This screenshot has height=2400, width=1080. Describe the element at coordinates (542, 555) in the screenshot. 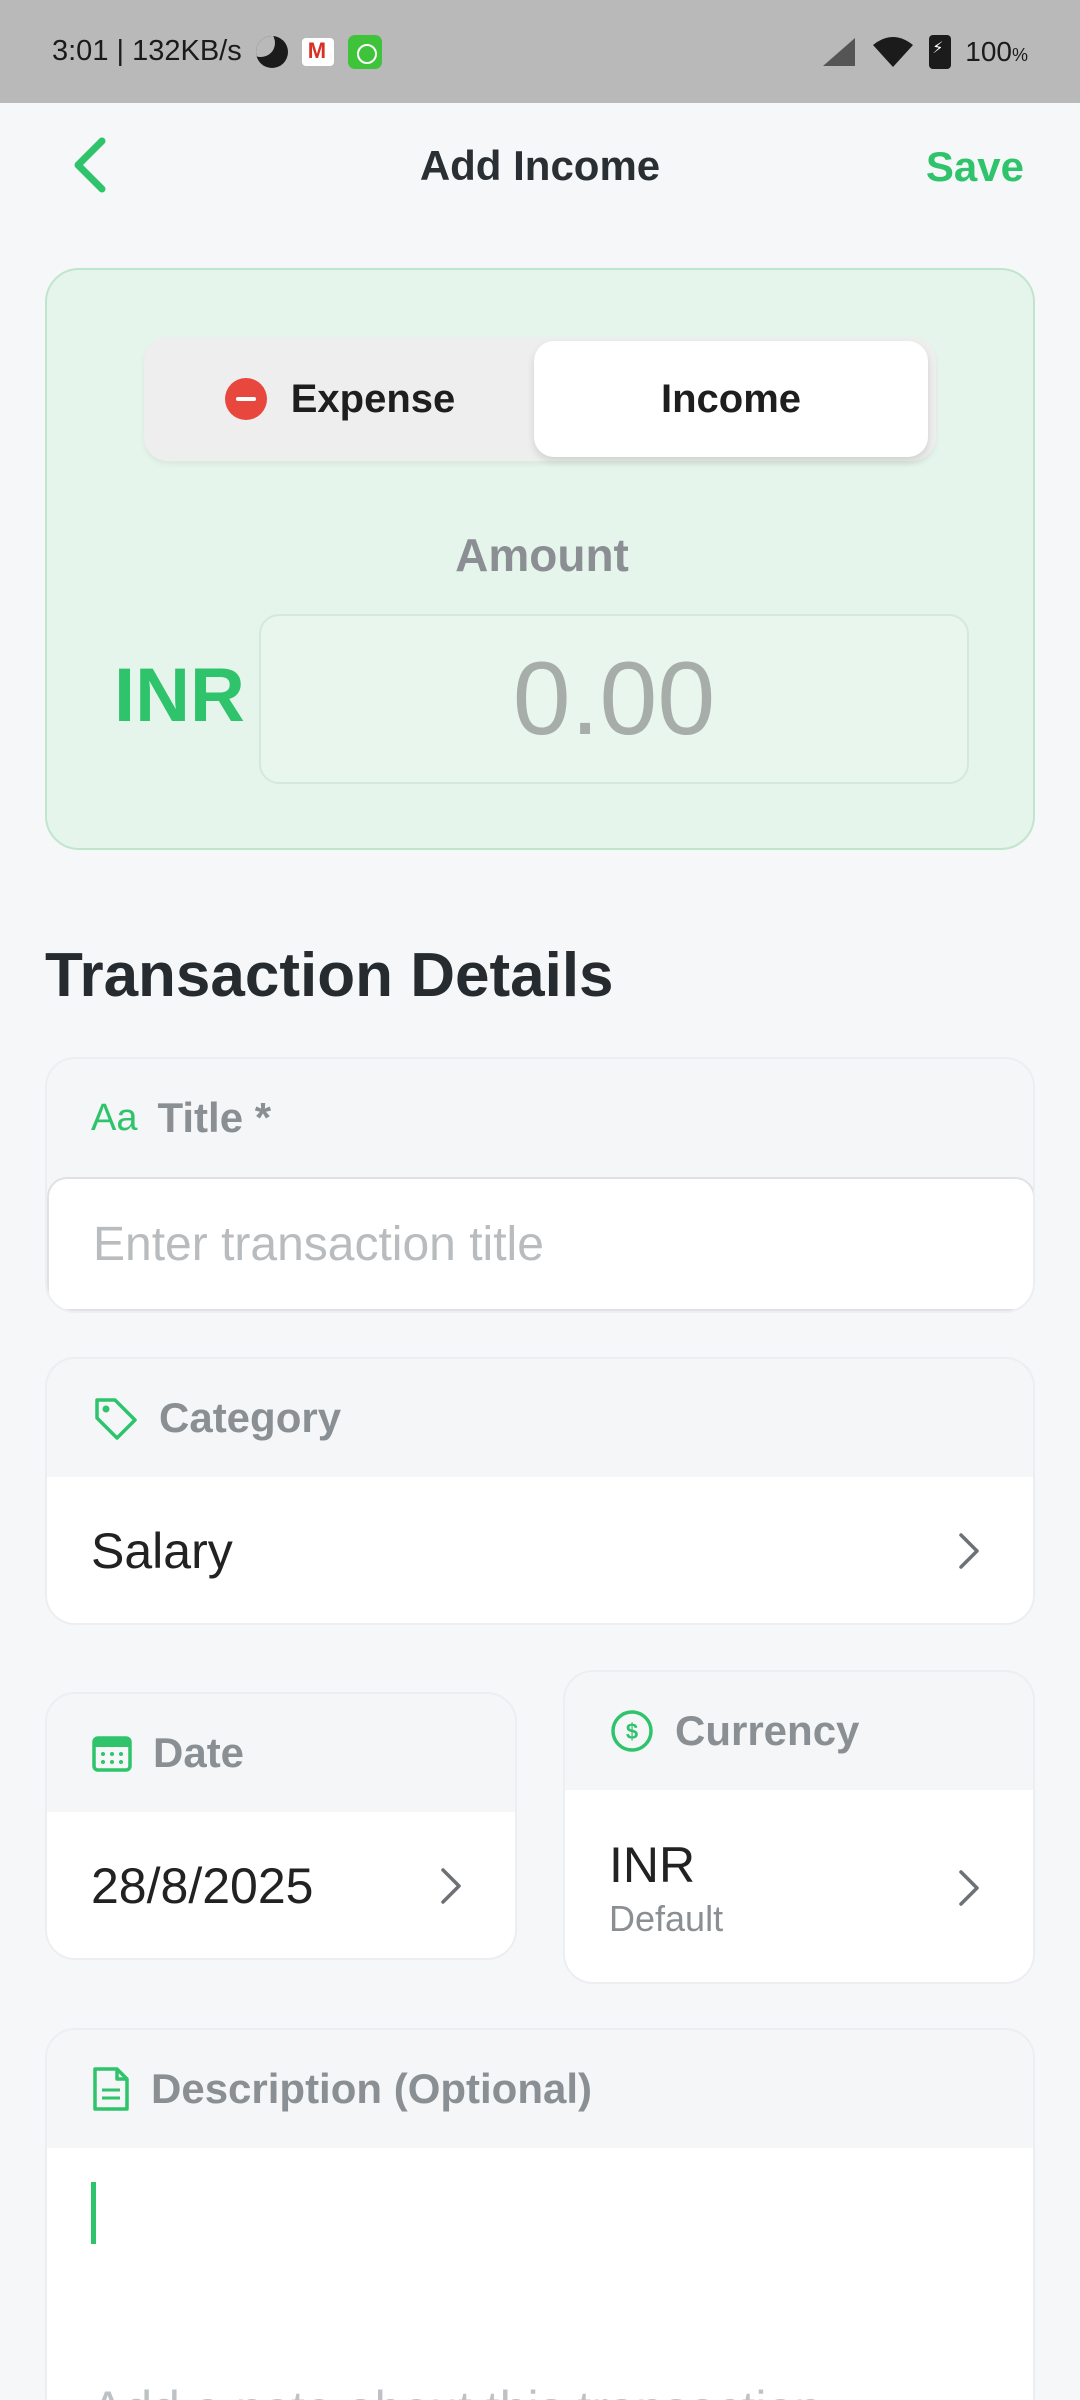

I see `amount-label: Amount` at that location.